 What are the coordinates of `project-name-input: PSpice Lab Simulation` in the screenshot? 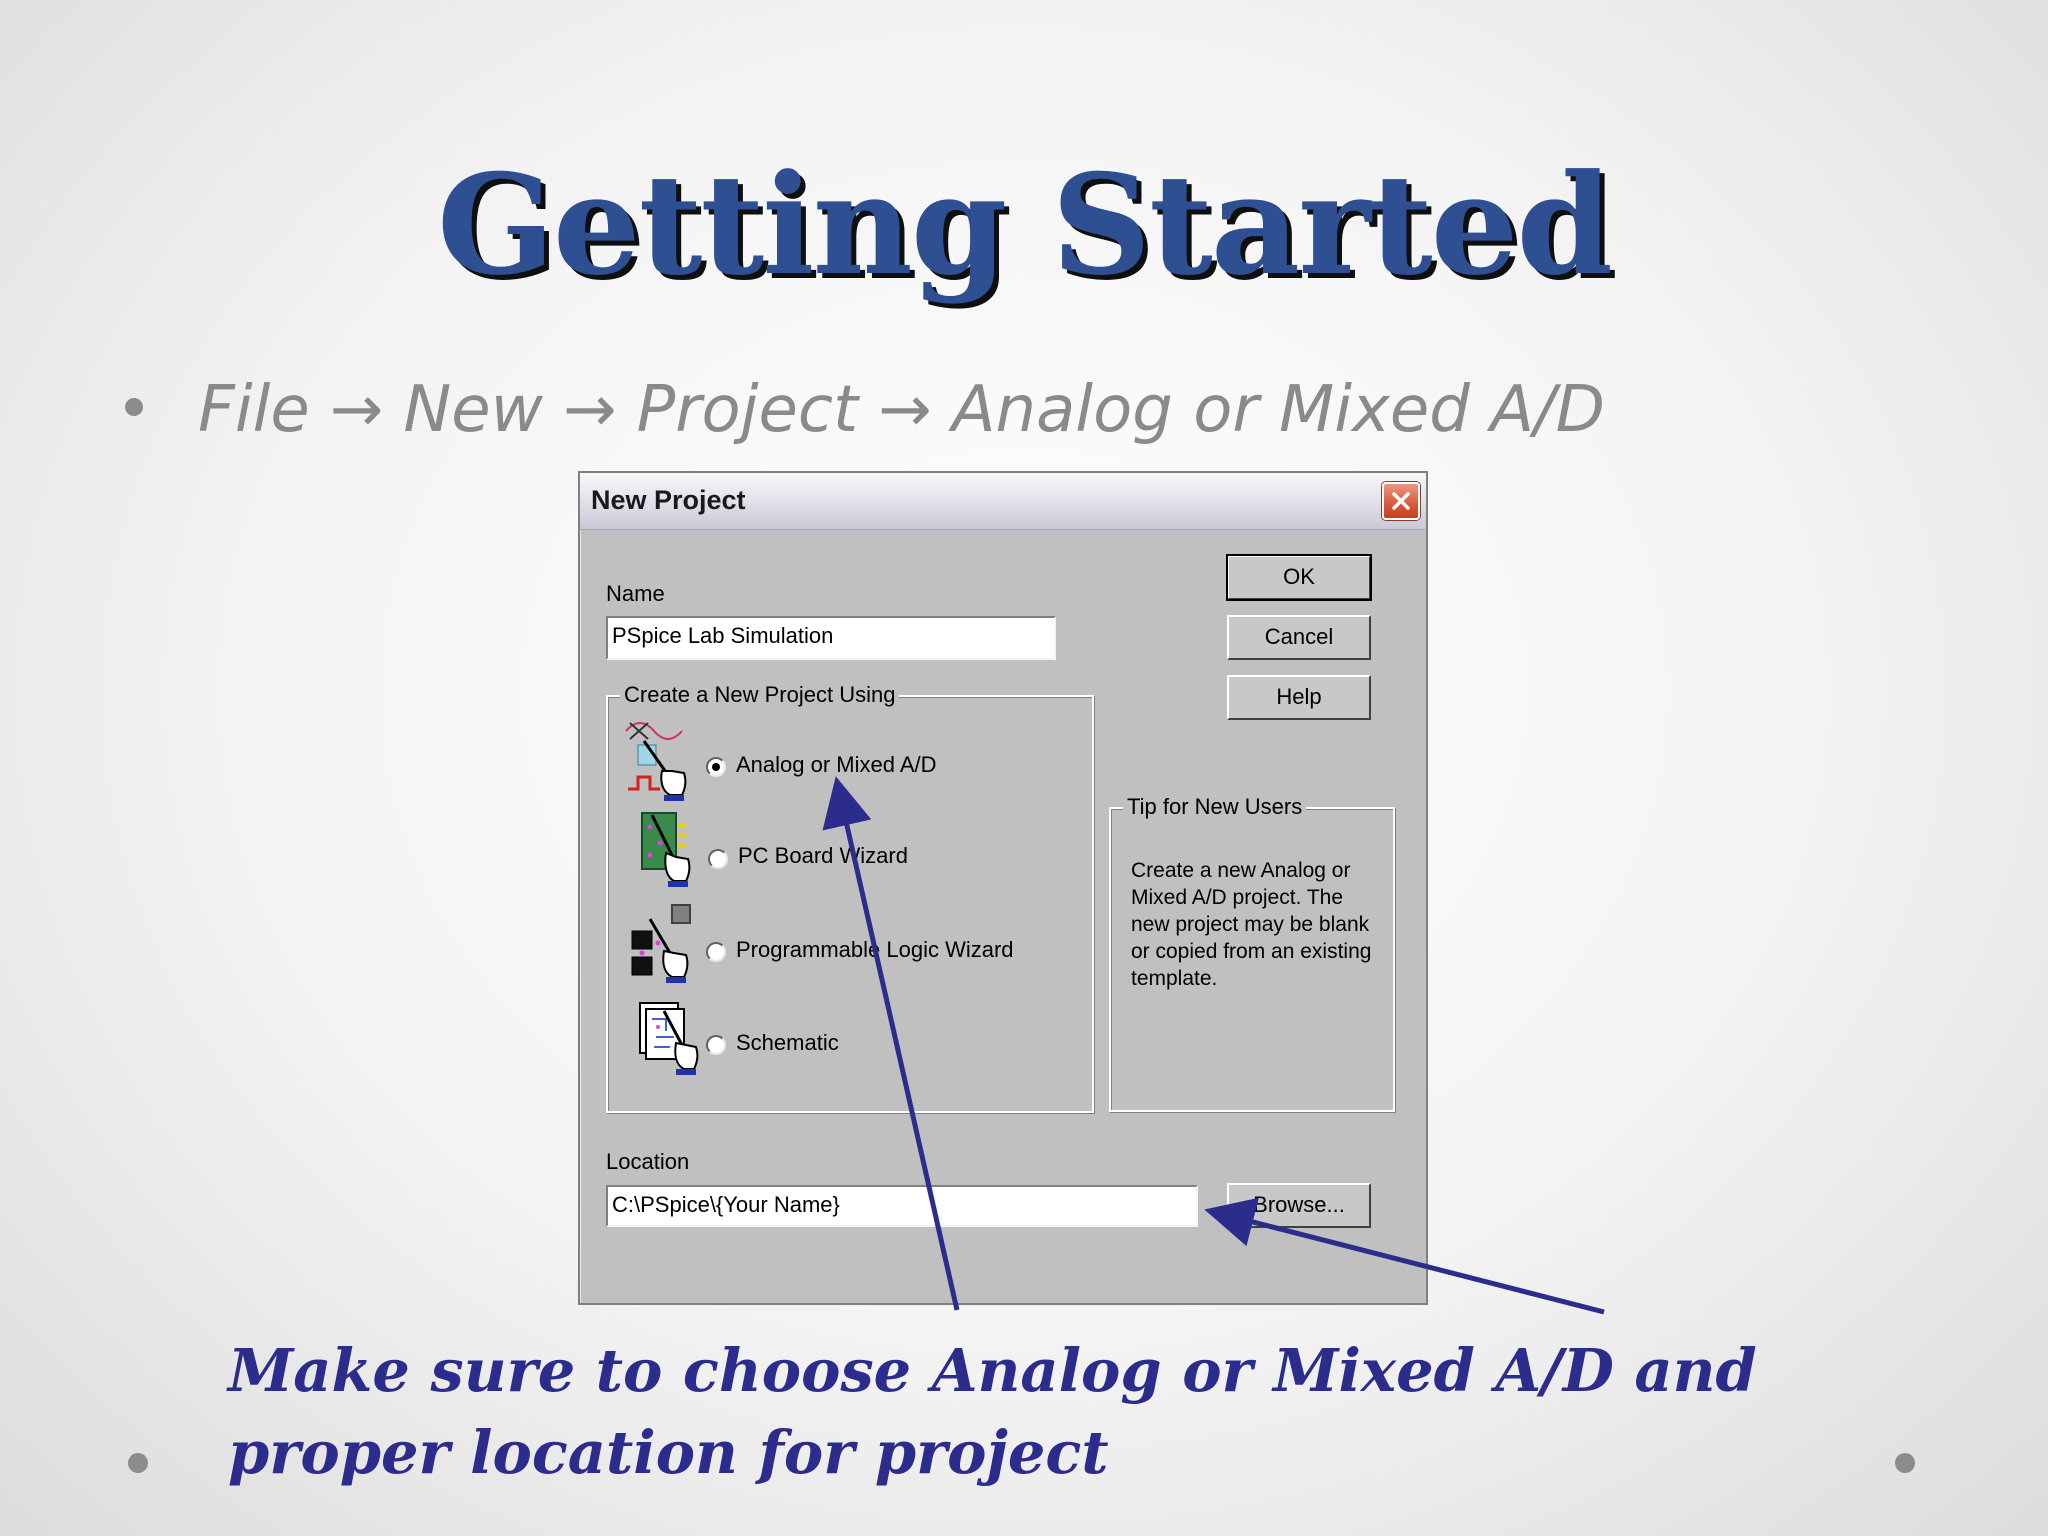 It's located at (831, 638).